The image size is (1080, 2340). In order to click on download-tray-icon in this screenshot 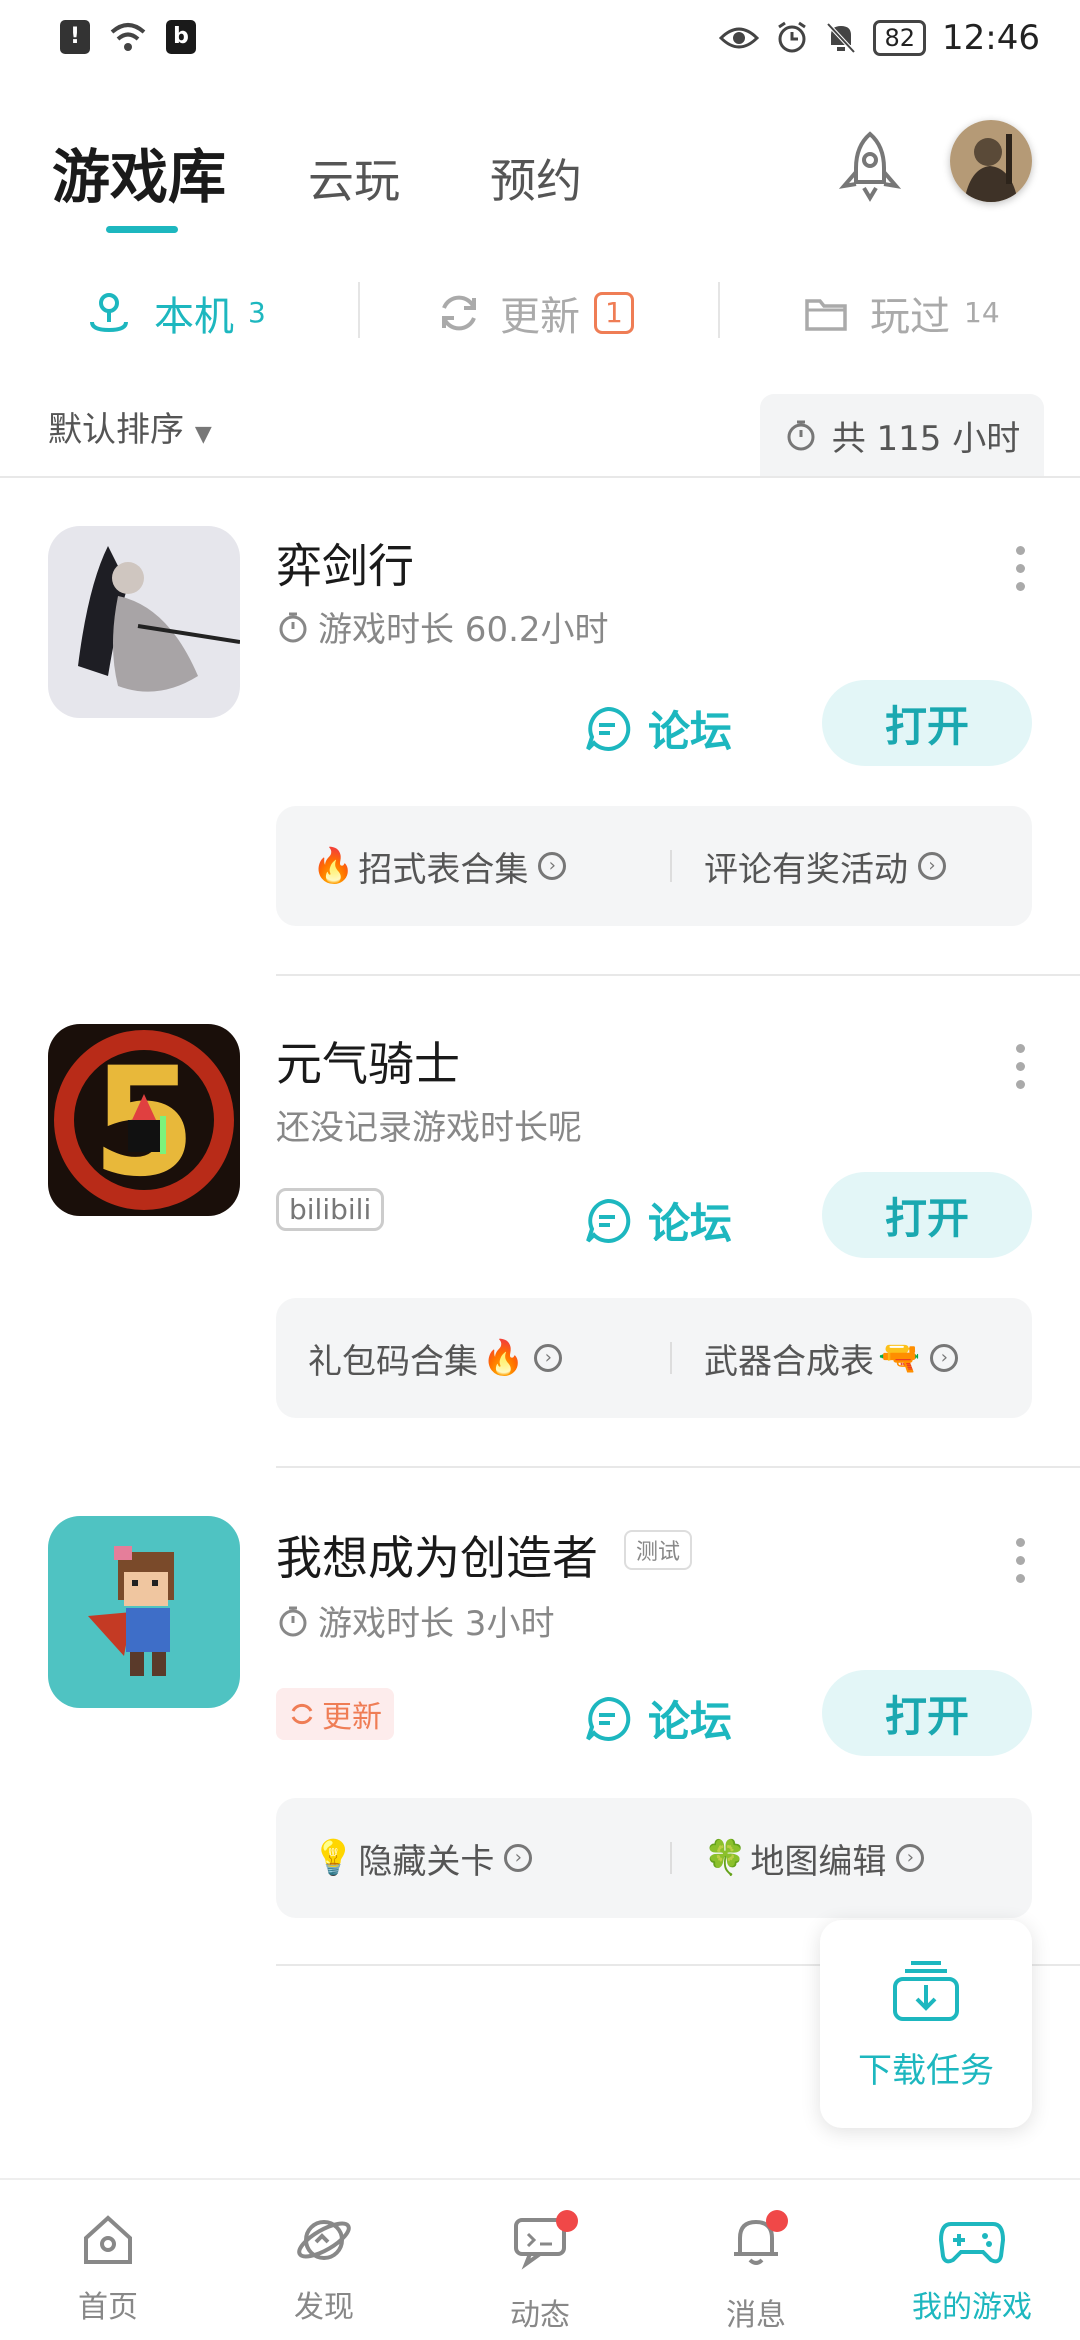, I will do `click(926, 1990)`.